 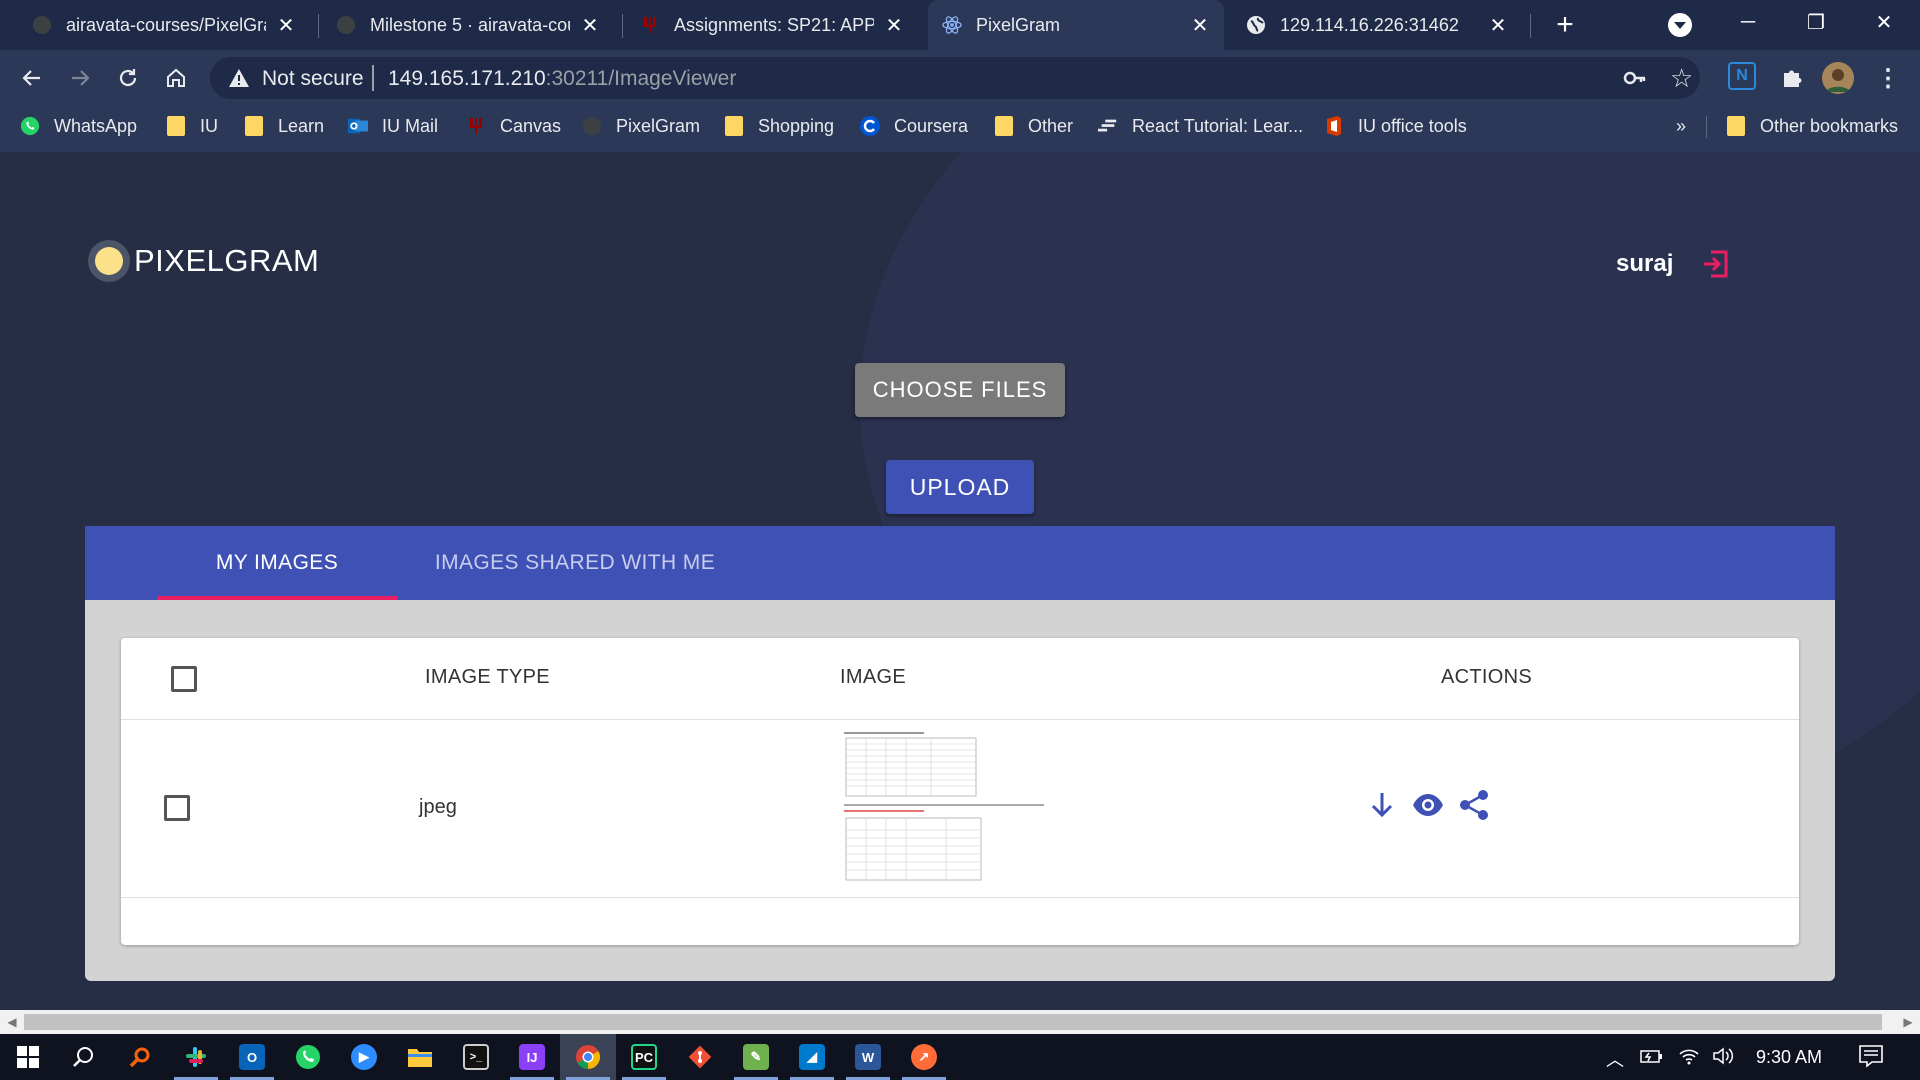 What do you see at coordinates (476, 1057) in the screenshot?
I see `terminal-icon: >_` at bounding box center [476, 1057].